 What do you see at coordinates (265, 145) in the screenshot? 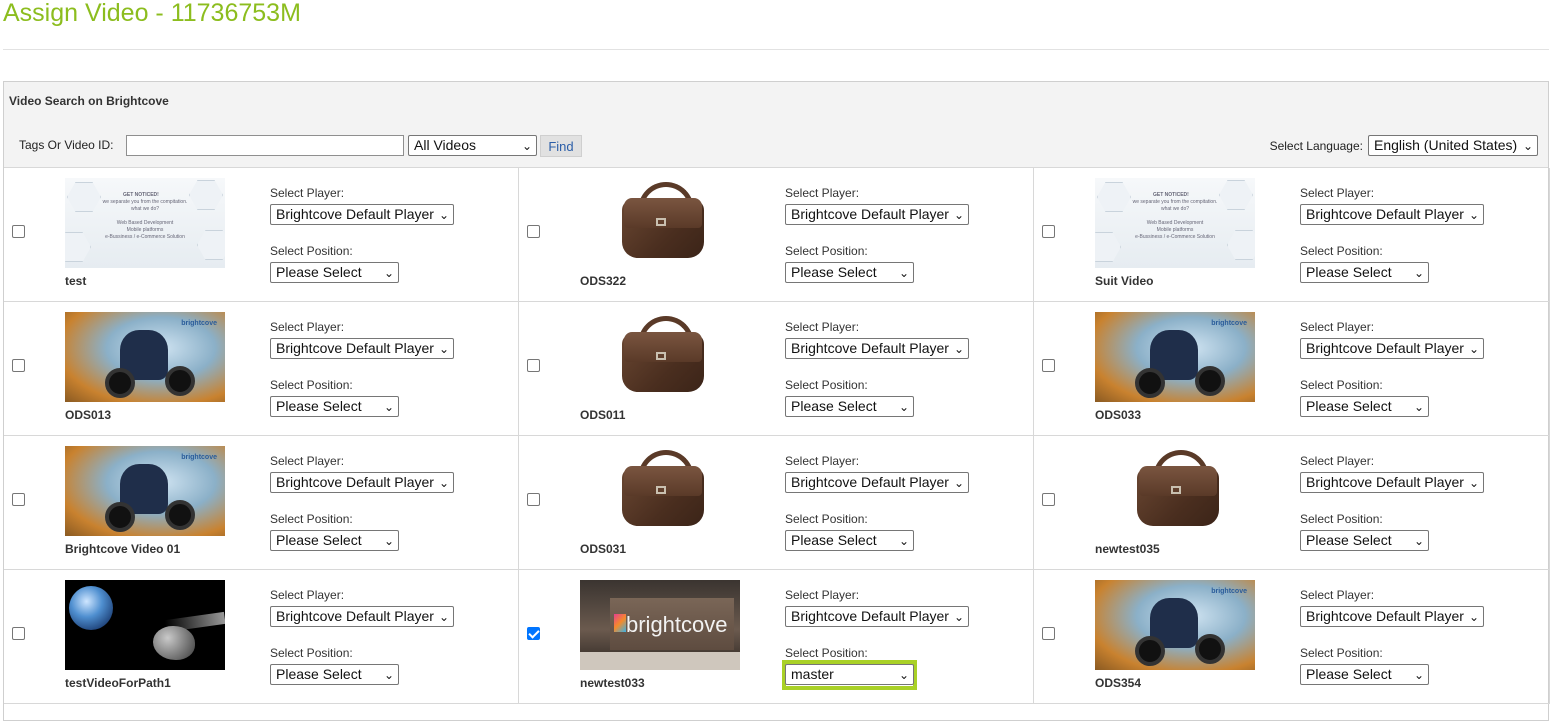
I see `tags-input` at bounding box center [265, 145].